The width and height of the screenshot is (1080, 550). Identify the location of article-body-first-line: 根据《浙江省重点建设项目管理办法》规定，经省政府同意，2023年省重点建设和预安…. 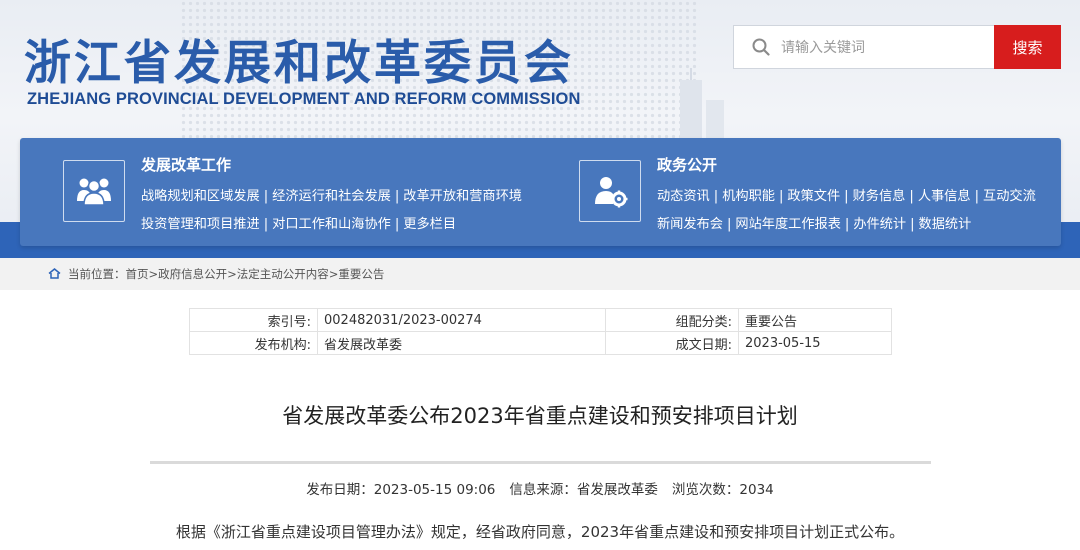
(540, 532).